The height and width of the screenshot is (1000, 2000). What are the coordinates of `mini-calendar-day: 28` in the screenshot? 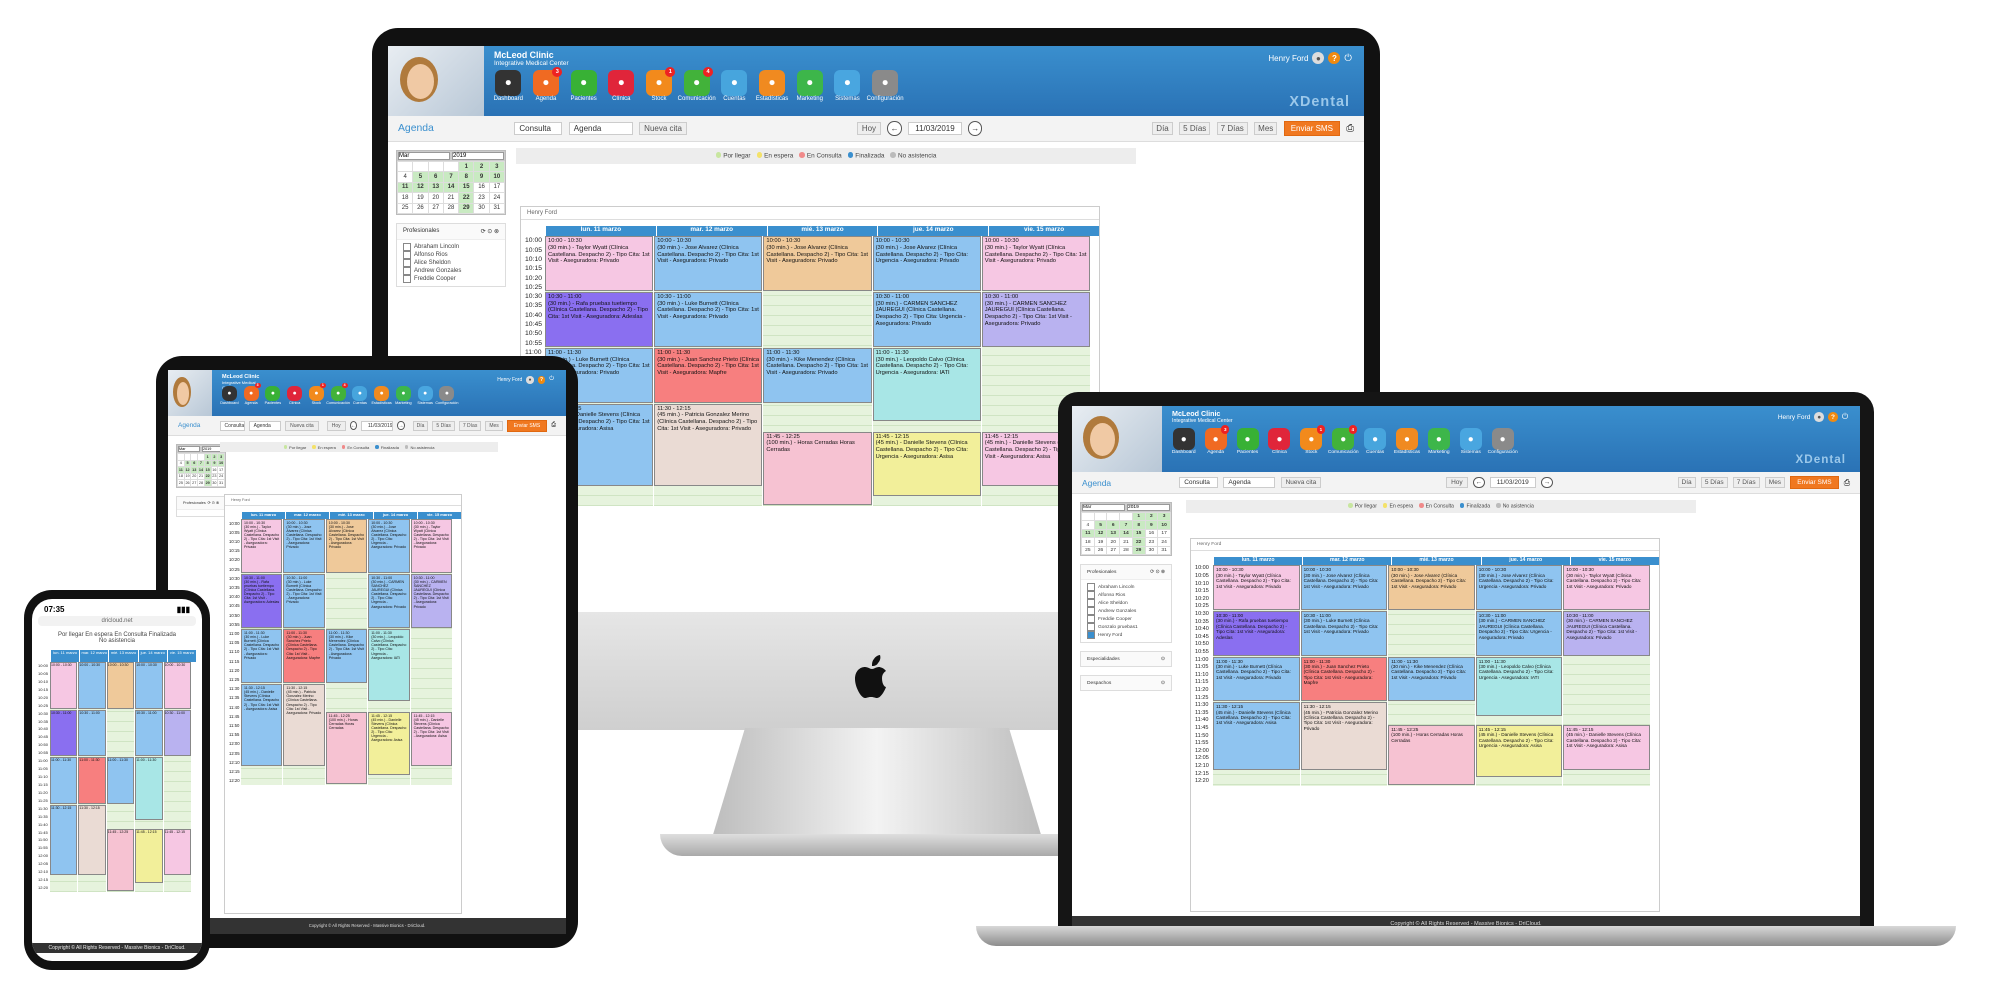 It's located at (1126, 550).